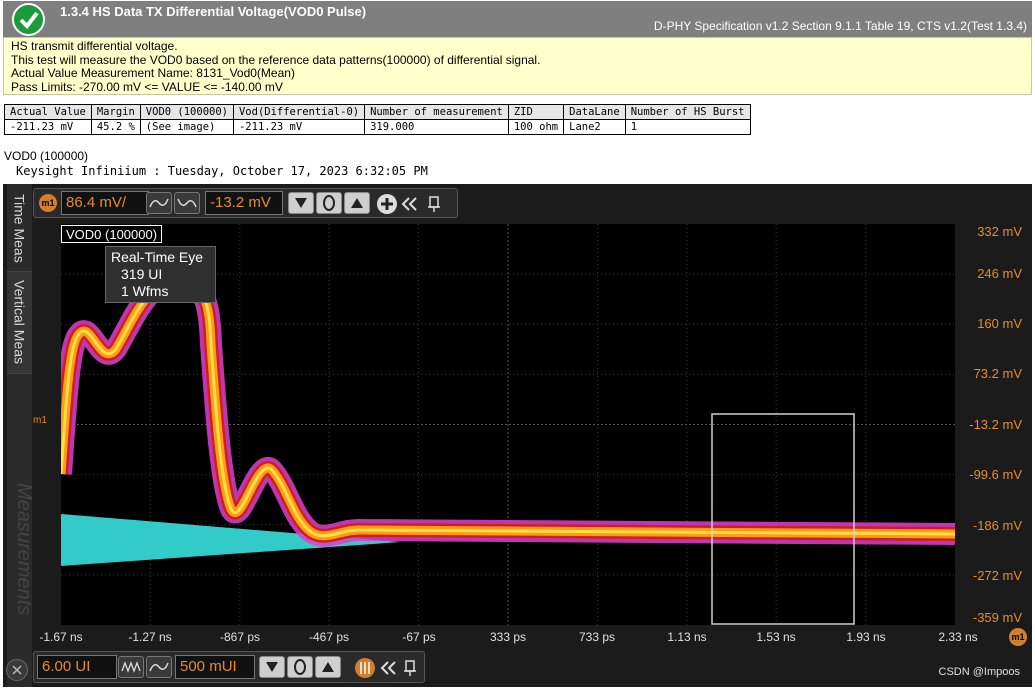  I want to click on x-axis-label: 2.33 ns, so click(958, 637).